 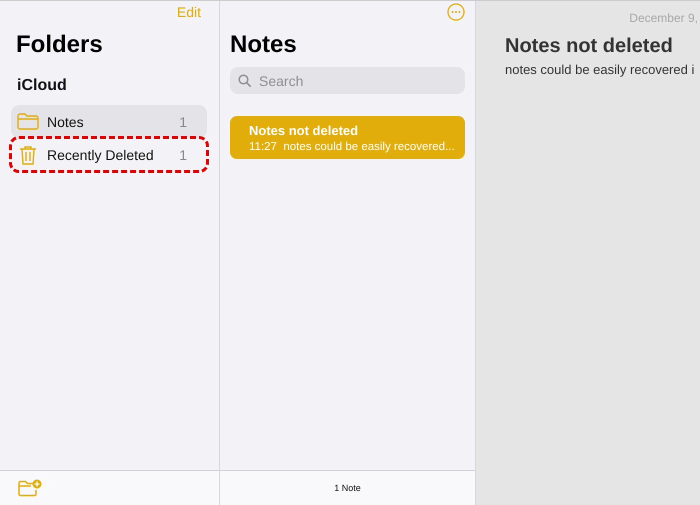 What do you see at coordinates (589, 46) in the screenshot?
I see `note-heading: Notes not deleted` at bounding box center [589, 46].